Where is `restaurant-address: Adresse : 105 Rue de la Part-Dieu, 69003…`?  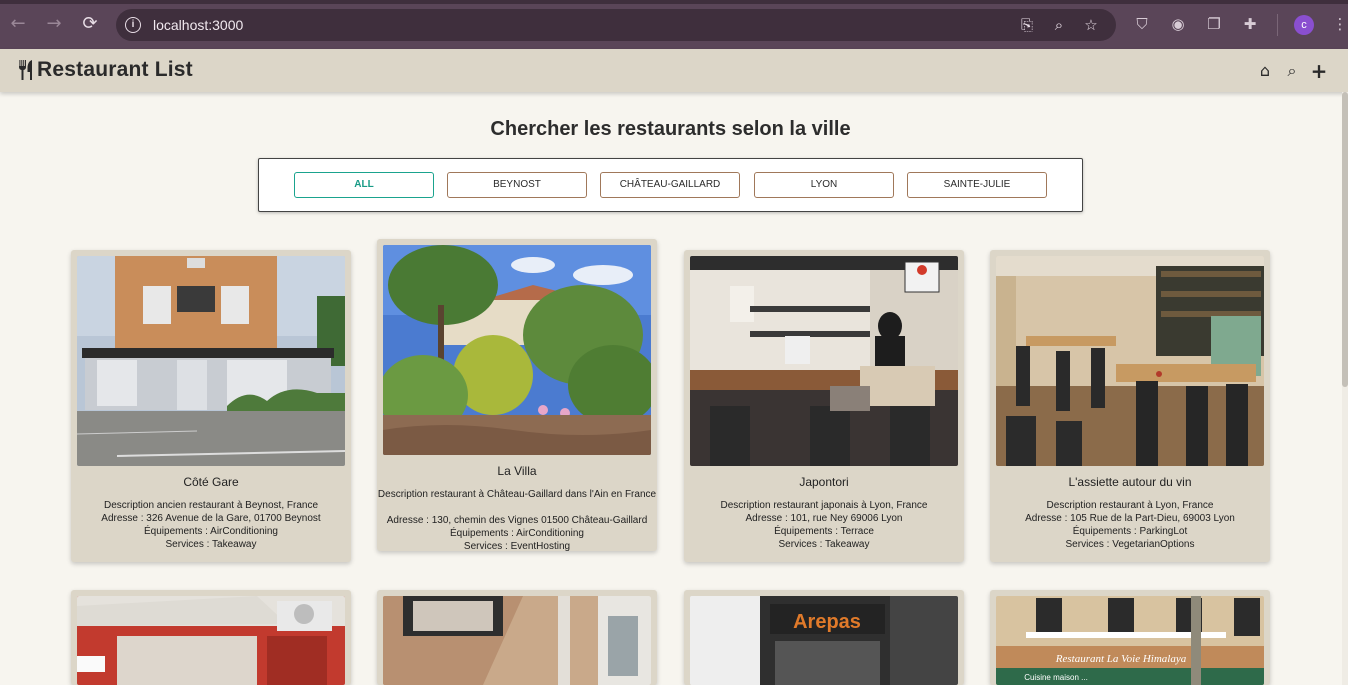 restaurant-address: Adresse : 105 Rue de la Part-Dieu, 69003… is located at coordinates (1130, 518).